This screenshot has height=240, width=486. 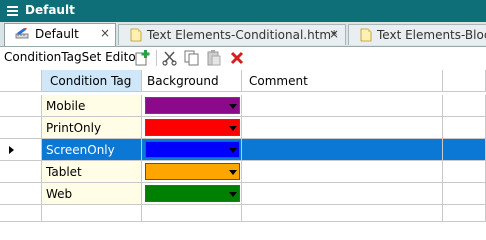 What do you see at coordinates (92, 106) in the screenshot?
I see `condition-tag-cell: Mobile` at bounding box center [92, 106].